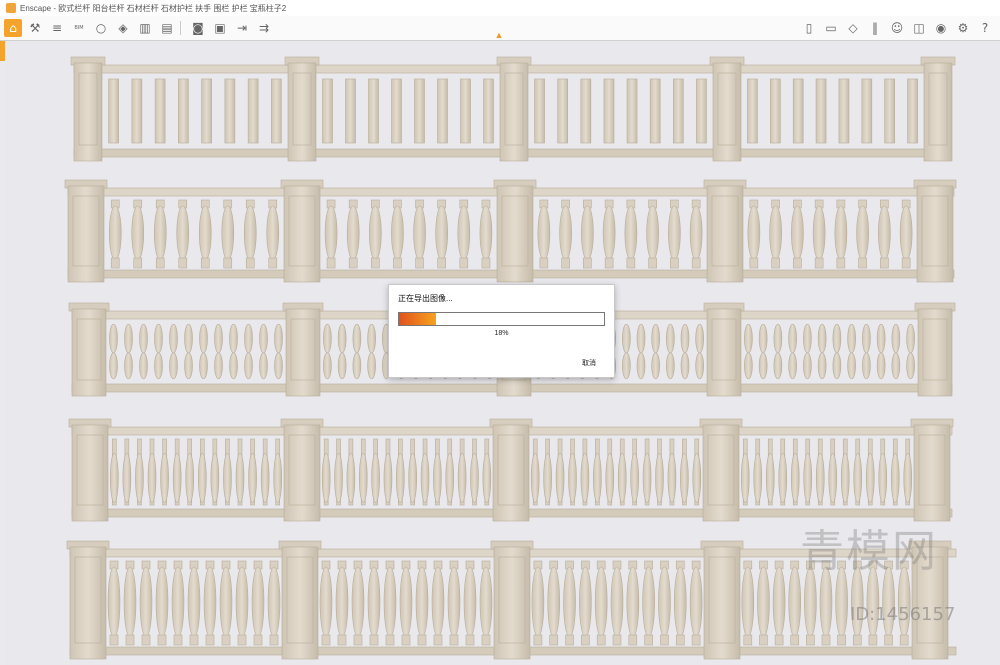 The height and width of the screenshot is (665, 1000). Describe the element at coordinates (101, 28) in the screenshot. I see `bubble-icon: ○` at that location.